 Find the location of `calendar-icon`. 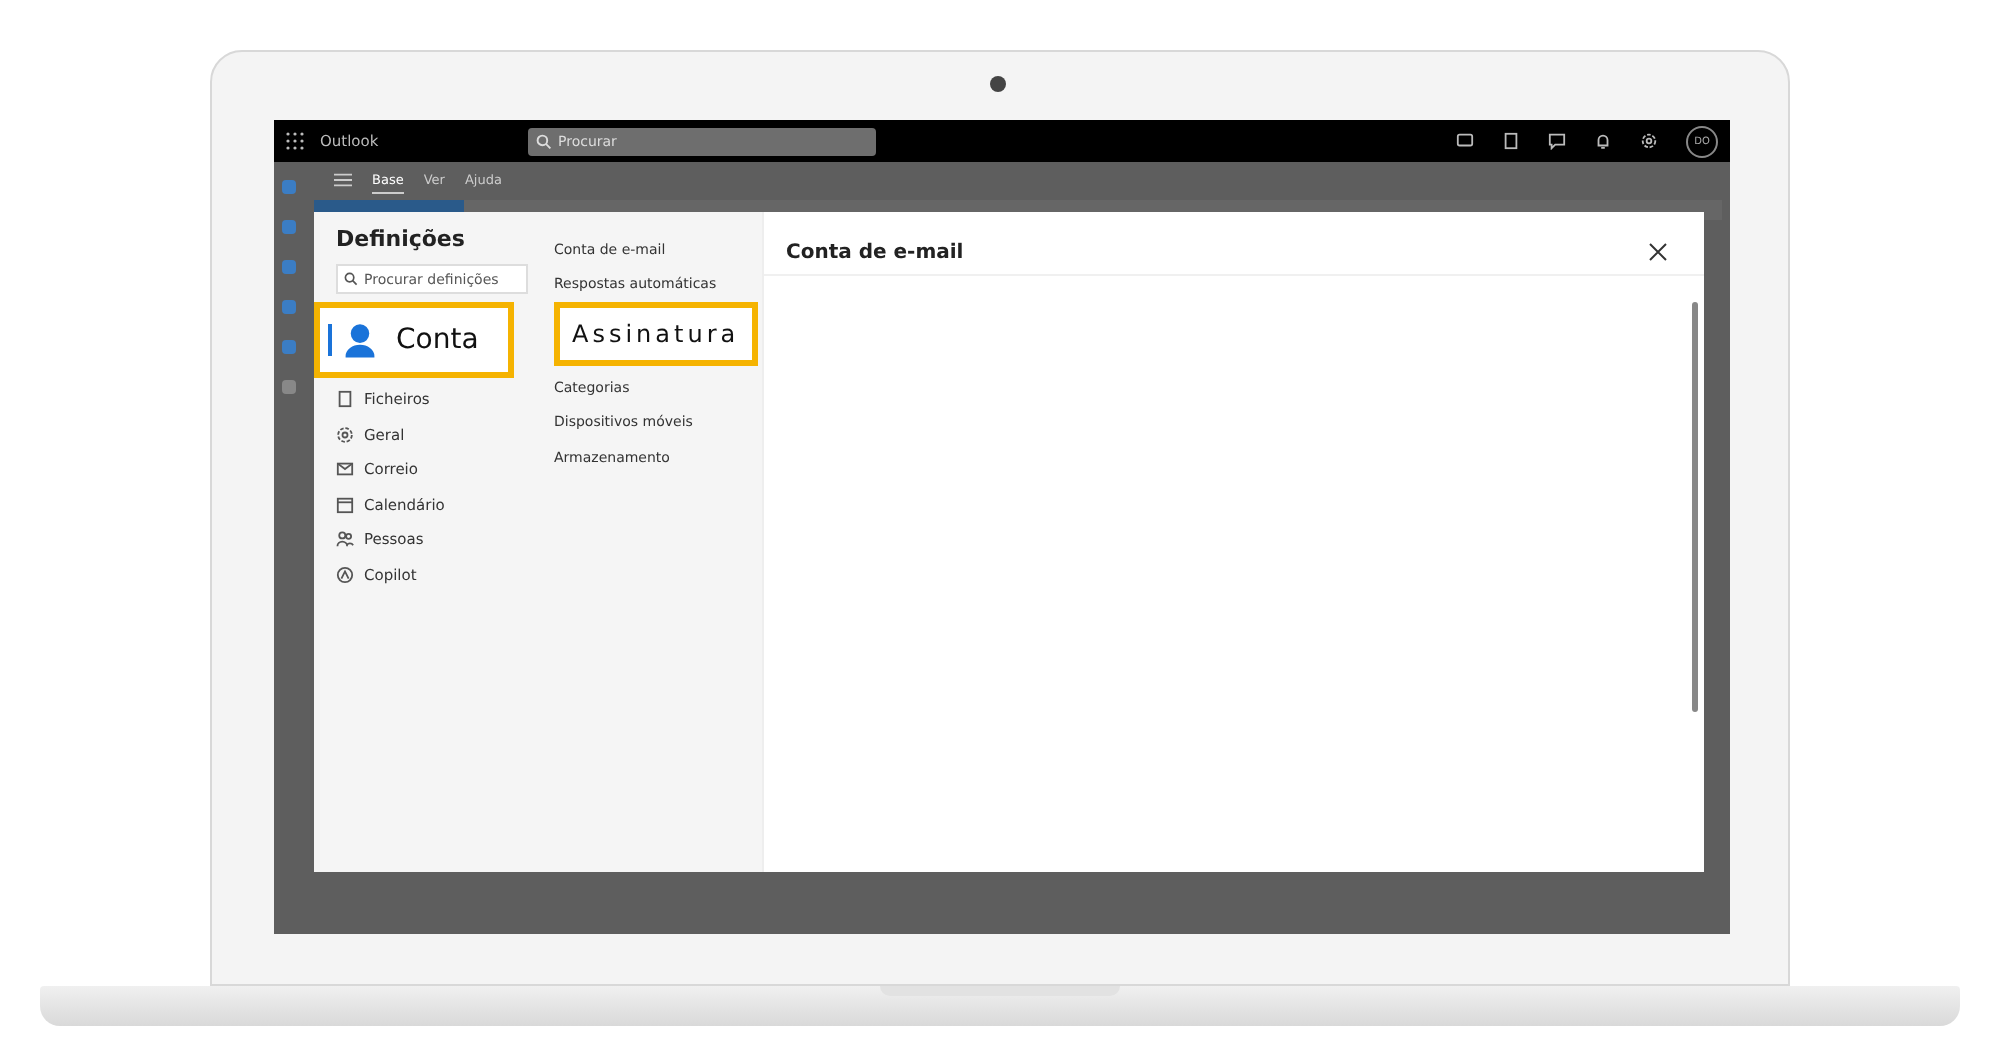

calendar-icon is located at coordinates (345, 504).